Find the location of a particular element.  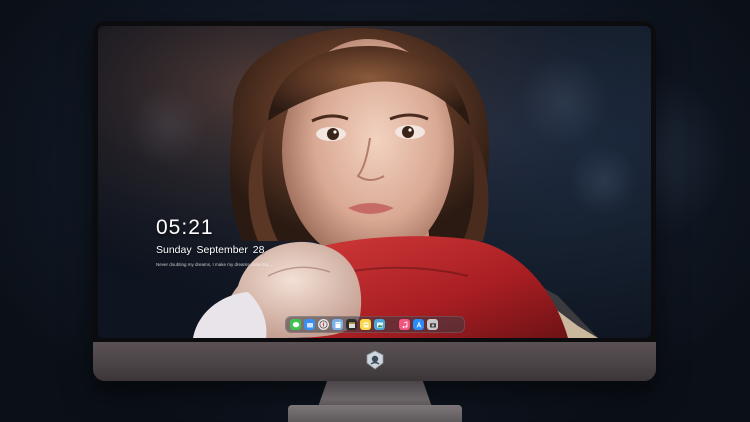

brand-logo-icon is located at coordinates (375, 360).